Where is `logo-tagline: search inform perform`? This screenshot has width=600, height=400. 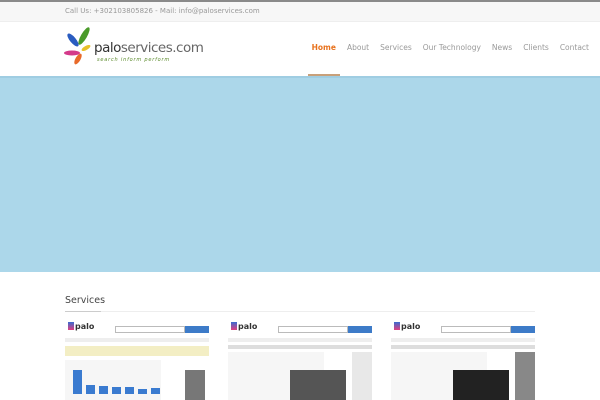 logo-tagline: search inform perform is located at coordinates (134, 60).